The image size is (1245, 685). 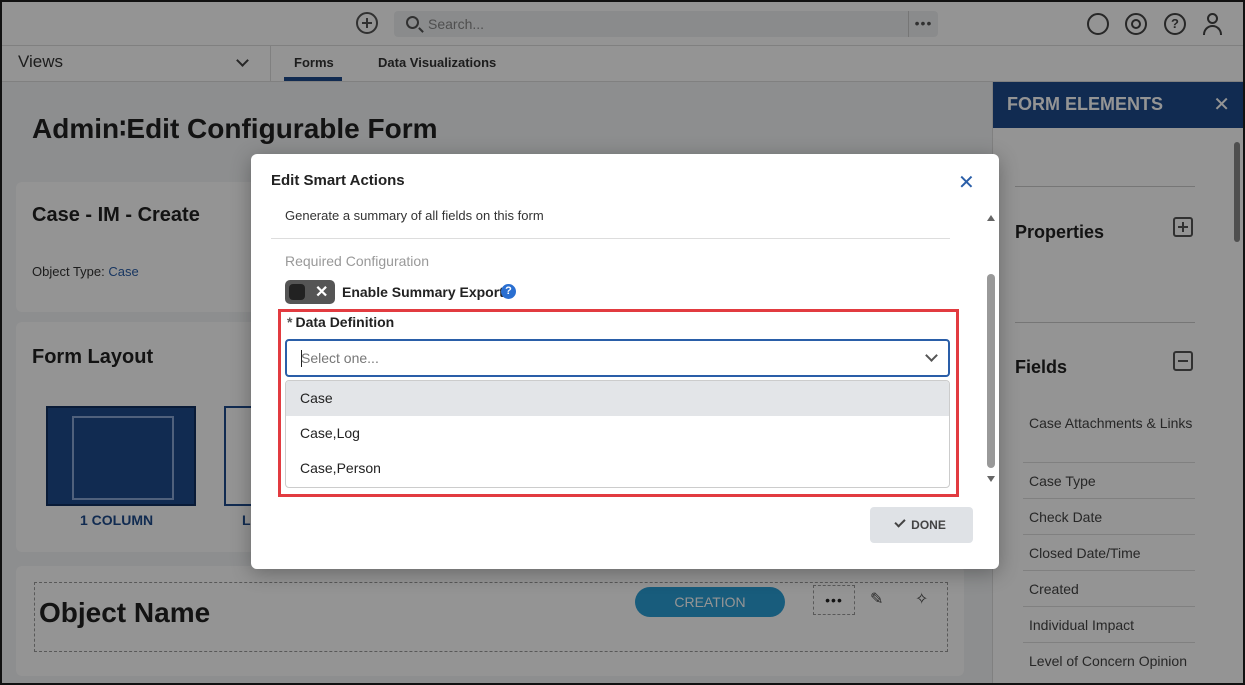 I want to click on chevron-down-icon, so click(x=931, y=355).